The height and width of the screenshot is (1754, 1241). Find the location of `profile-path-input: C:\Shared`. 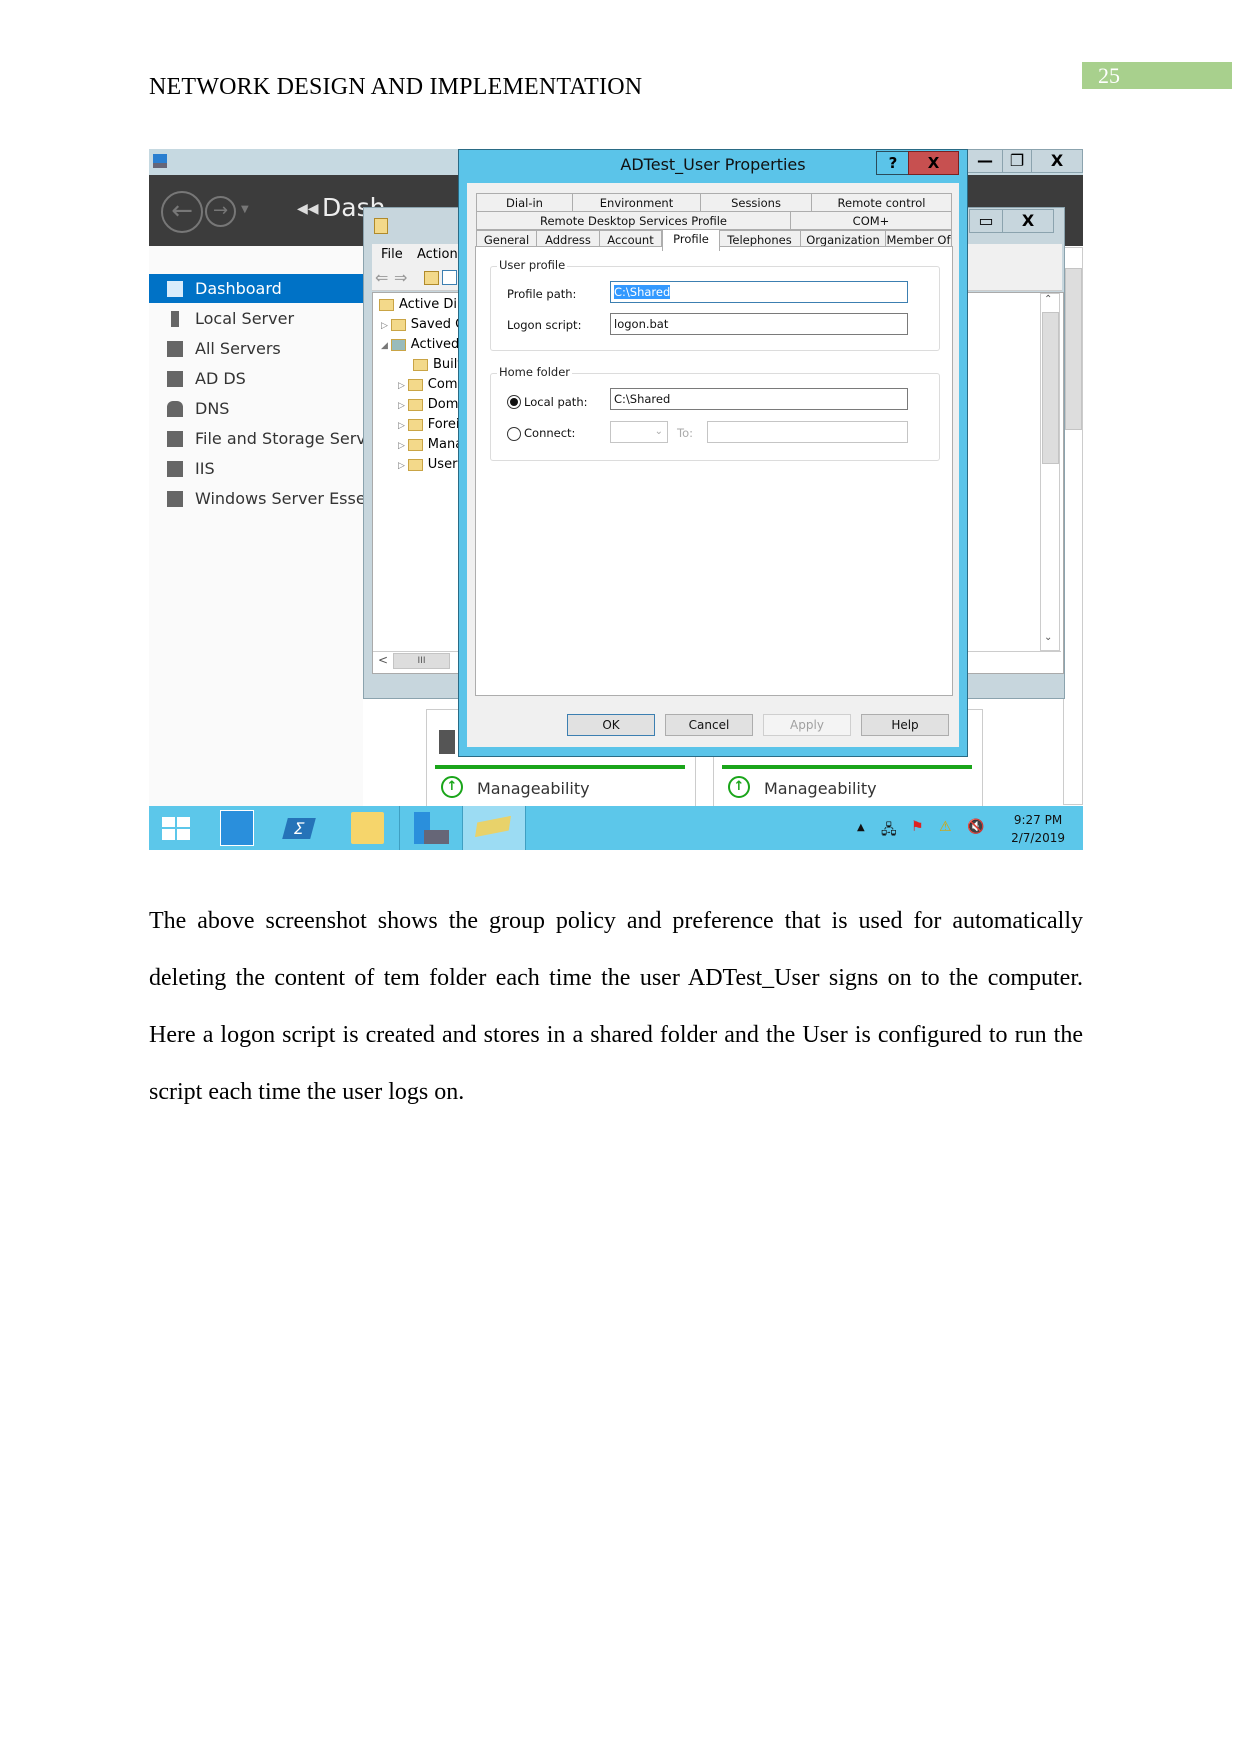

profile-path-input: C:\Shared is located at coordinates (759, 292).